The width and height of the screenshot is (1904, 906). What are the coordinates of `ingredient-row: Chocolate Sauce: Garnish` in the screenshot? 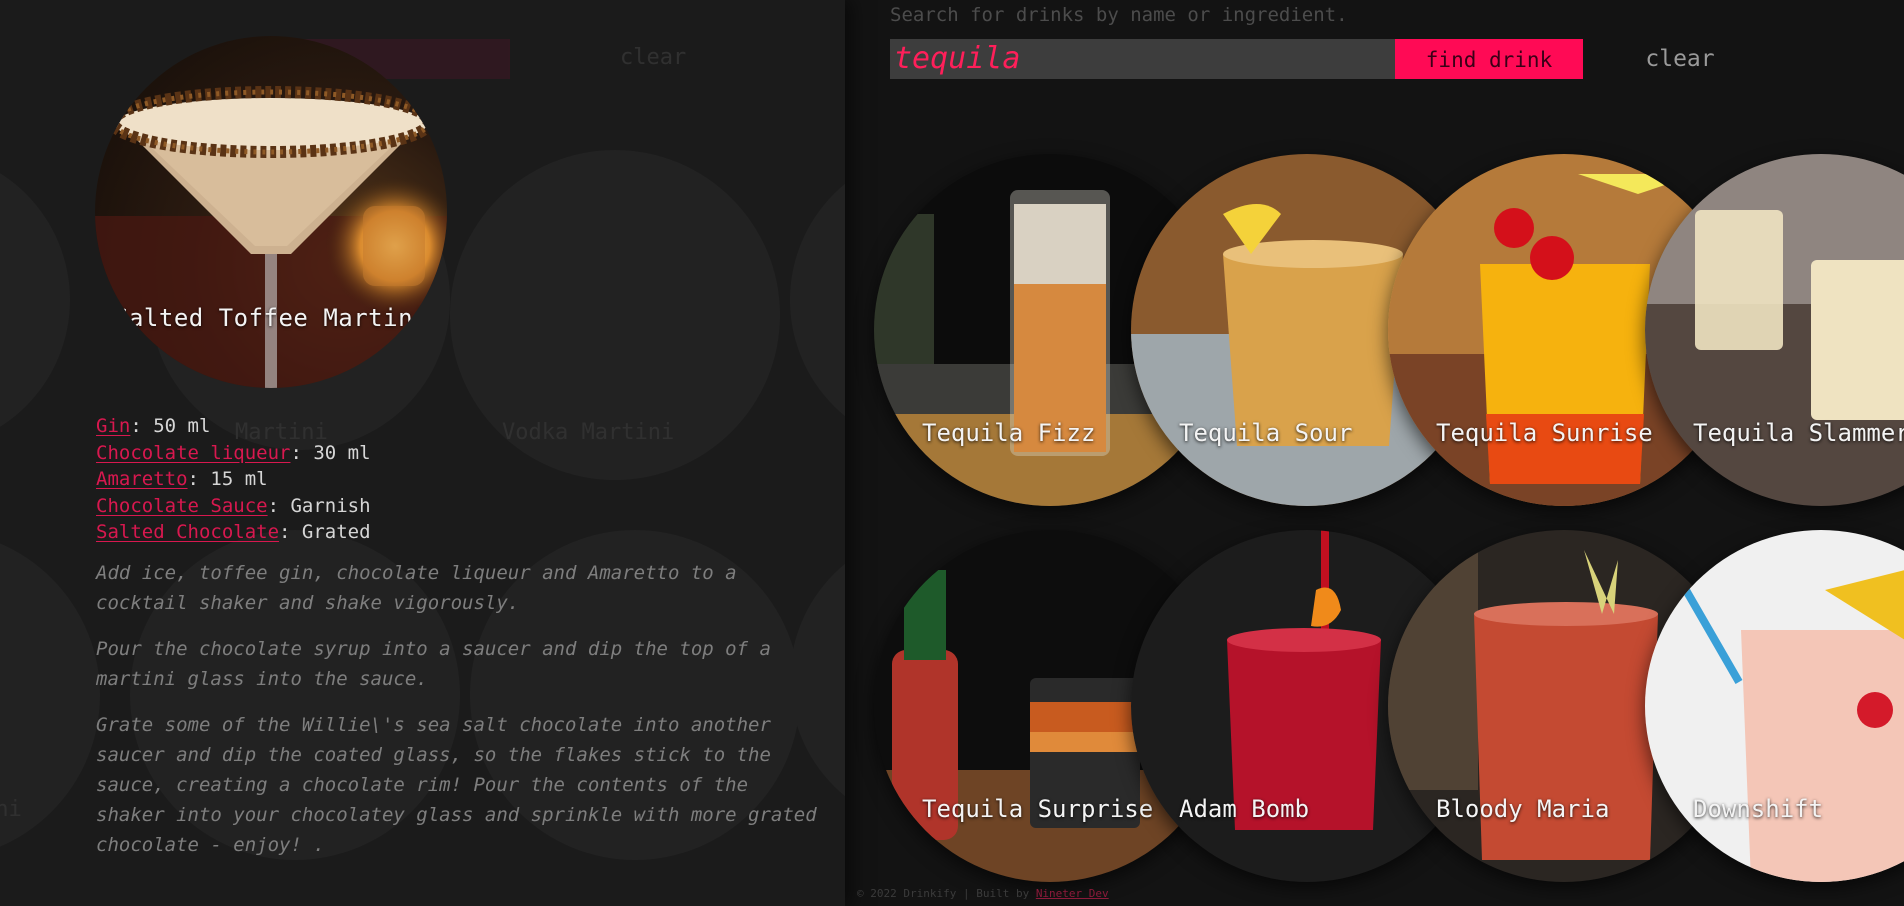 It's located at (233, 506).